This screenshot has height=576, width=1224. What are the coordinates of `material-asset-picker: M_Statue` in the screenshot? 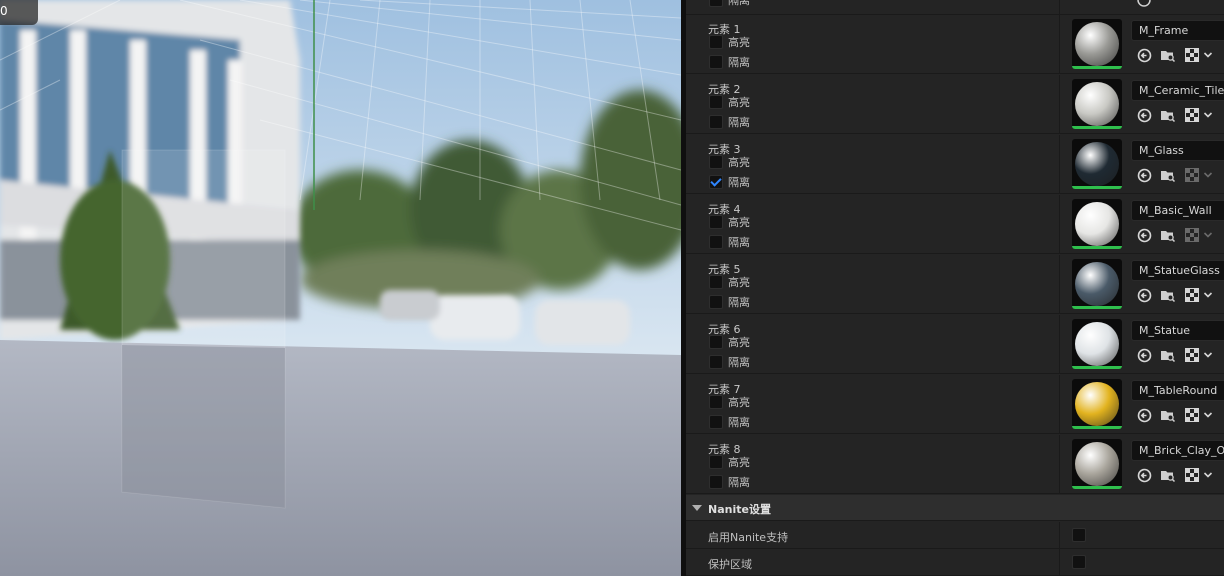 It's located at (1177, 330).